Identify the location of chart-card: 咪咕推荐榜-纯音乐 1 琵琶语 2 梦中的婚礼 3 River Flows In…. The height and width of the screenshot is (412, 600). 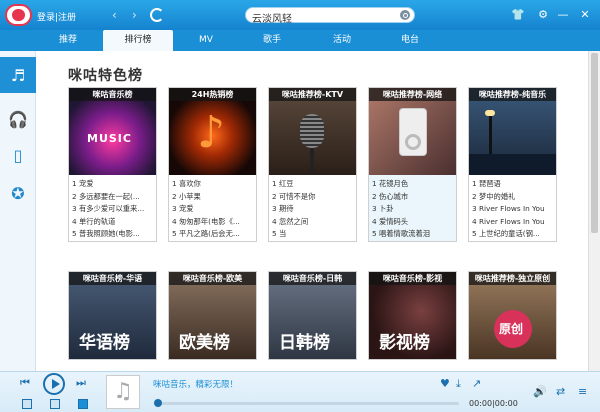
(512, 164).